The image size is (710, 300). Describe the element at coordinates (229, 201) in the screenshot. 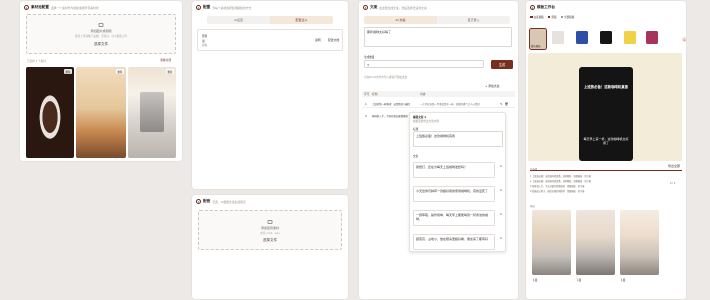

I see `panel-subtitle: 可选，AI根据文案生成配音` at that location.